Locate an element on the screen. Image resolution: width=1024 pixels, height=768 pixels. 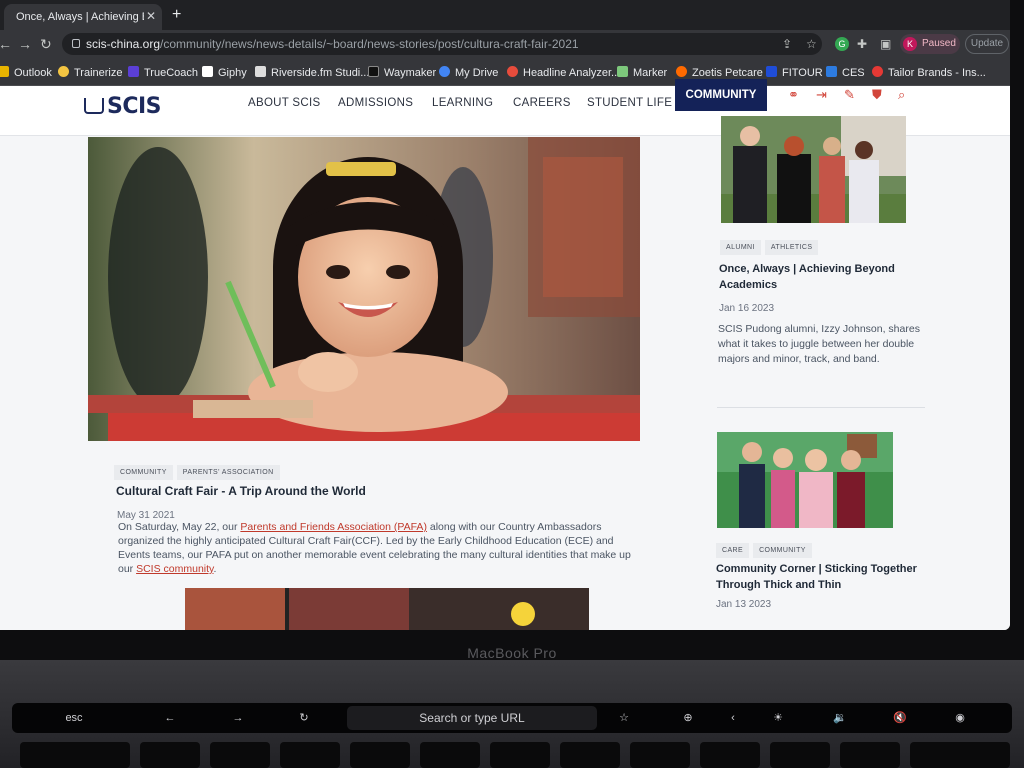
close-tab-icon: ✕ is located at coordinates (151, 16).